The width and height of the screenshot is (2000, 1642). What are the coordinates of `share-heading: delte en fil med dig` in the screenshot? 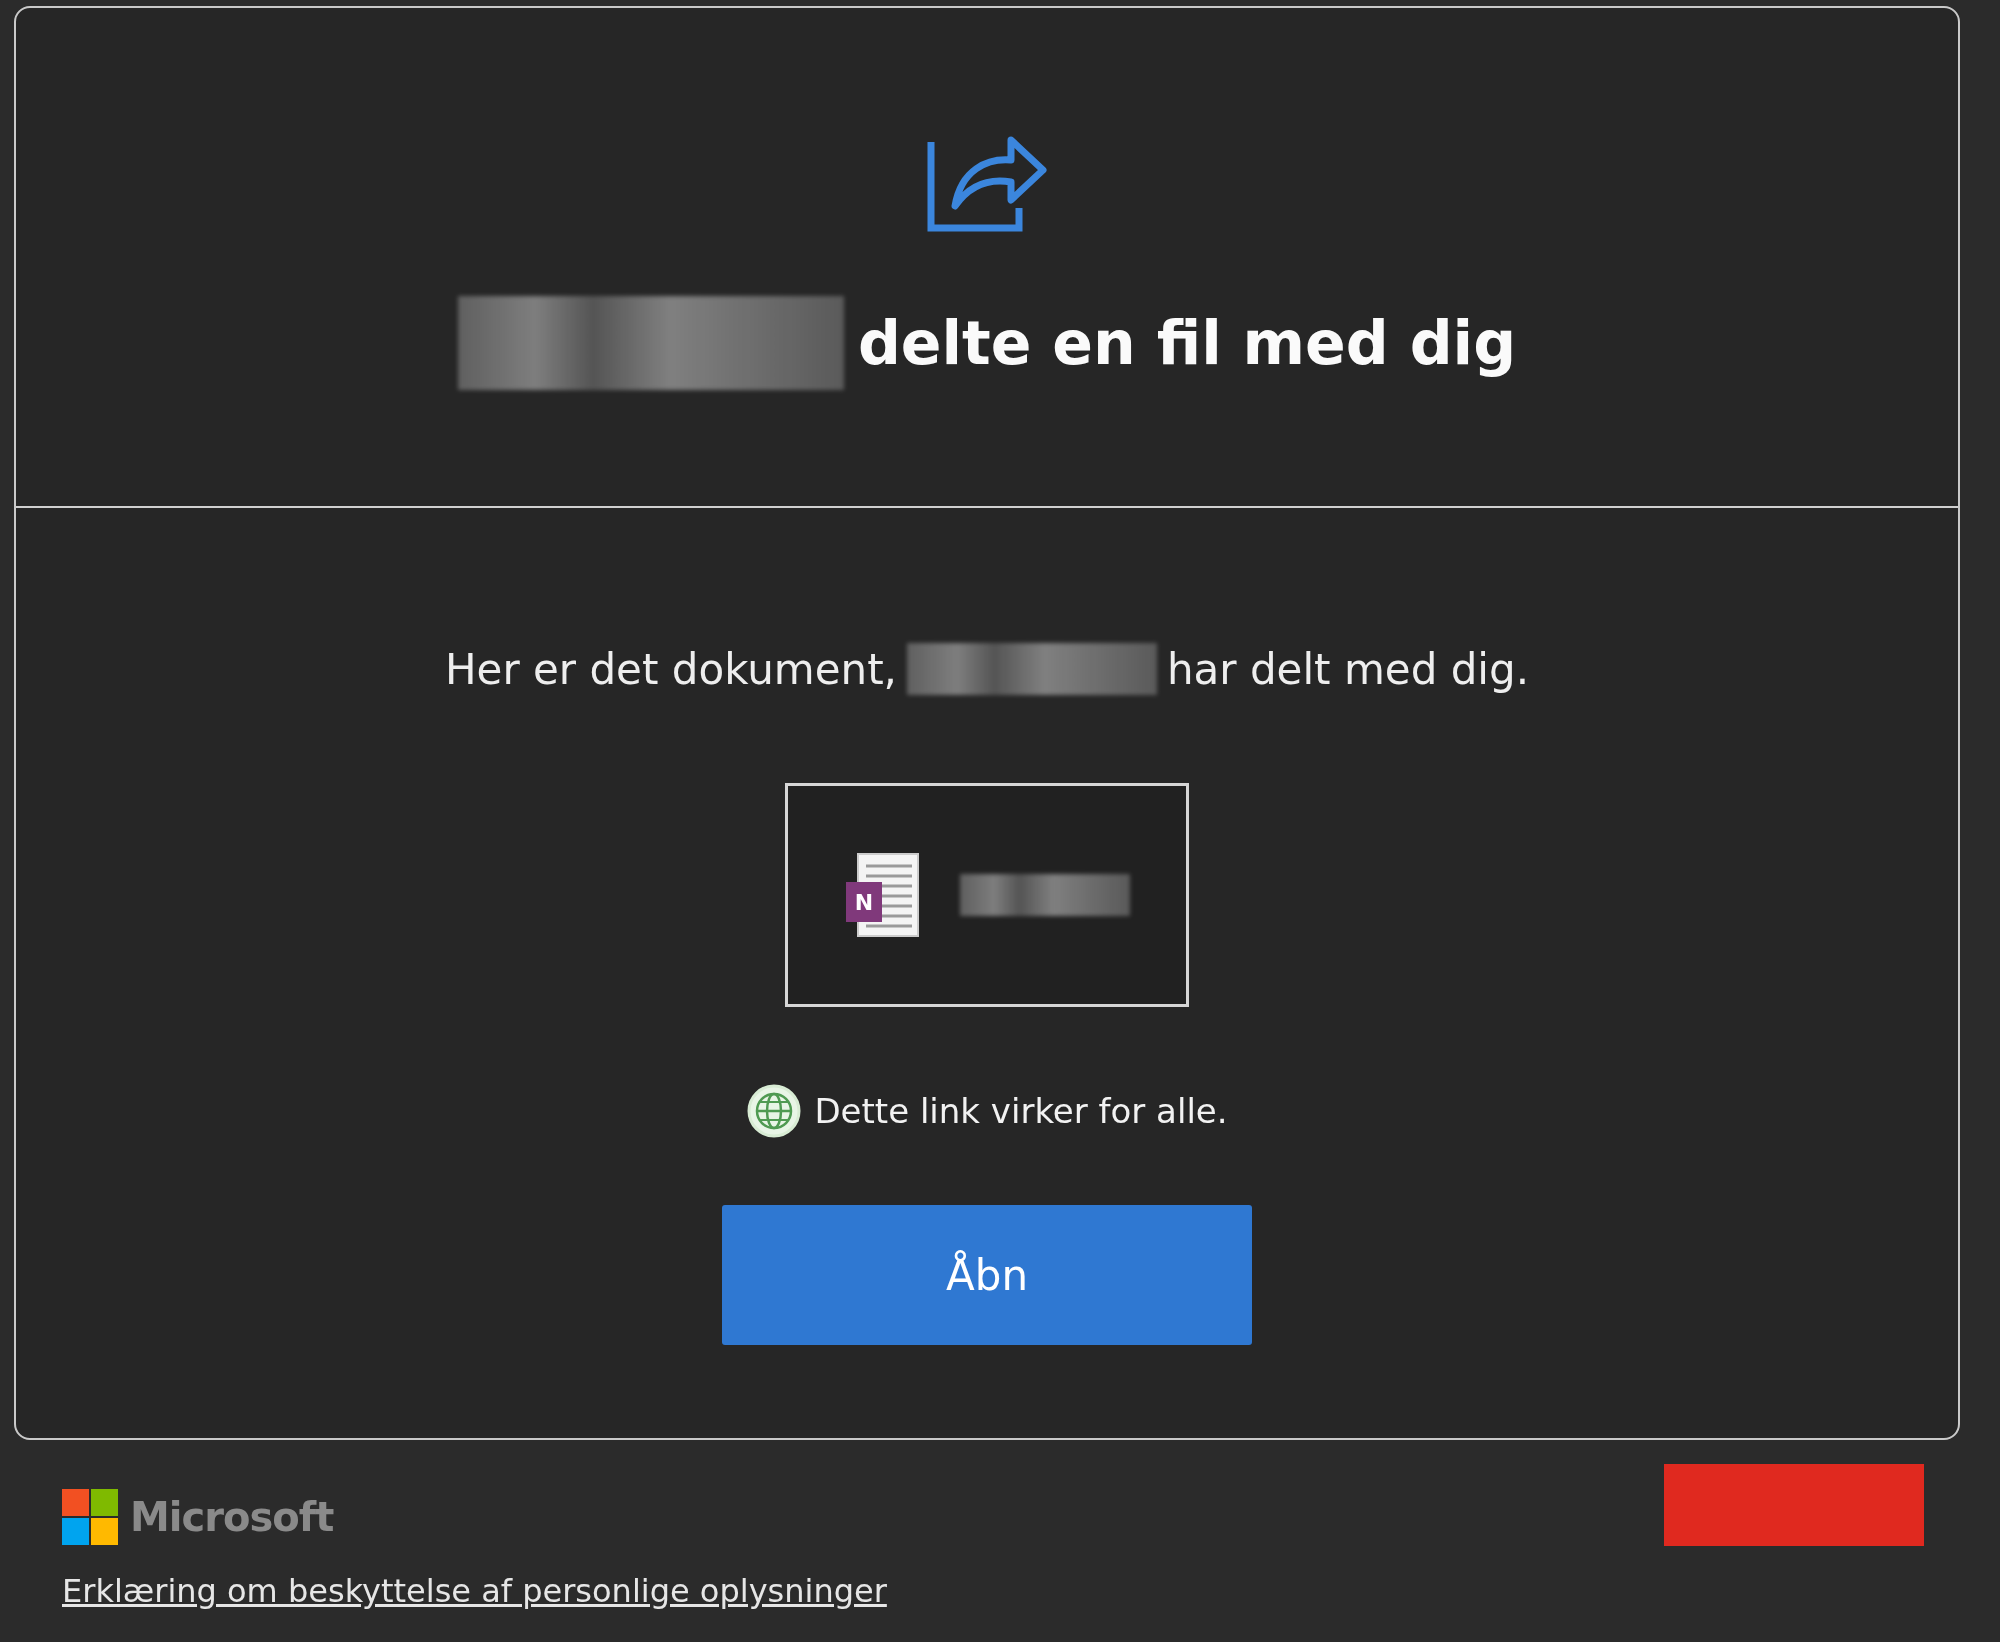 It's located at (1187, 343).